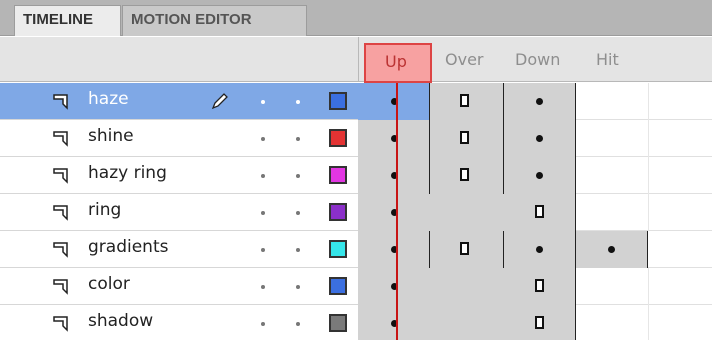 Image resolution: width=712 pixels, height=340 pixels. I want to click on layer-row-haze: haze, so click(179, 101).